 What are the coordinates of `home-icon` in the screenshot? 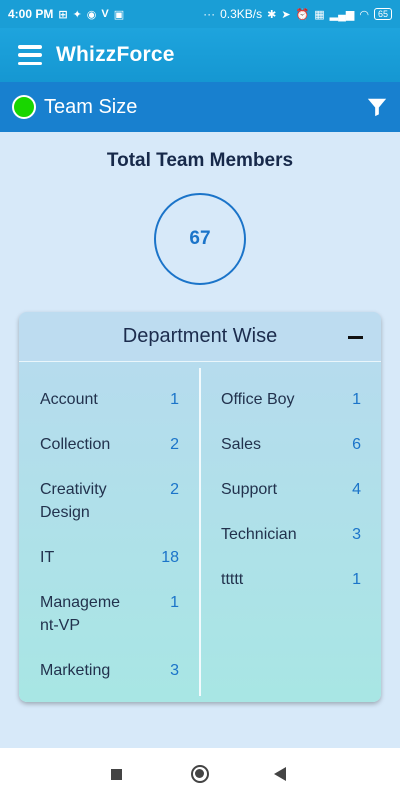 It's located at (200, 774).